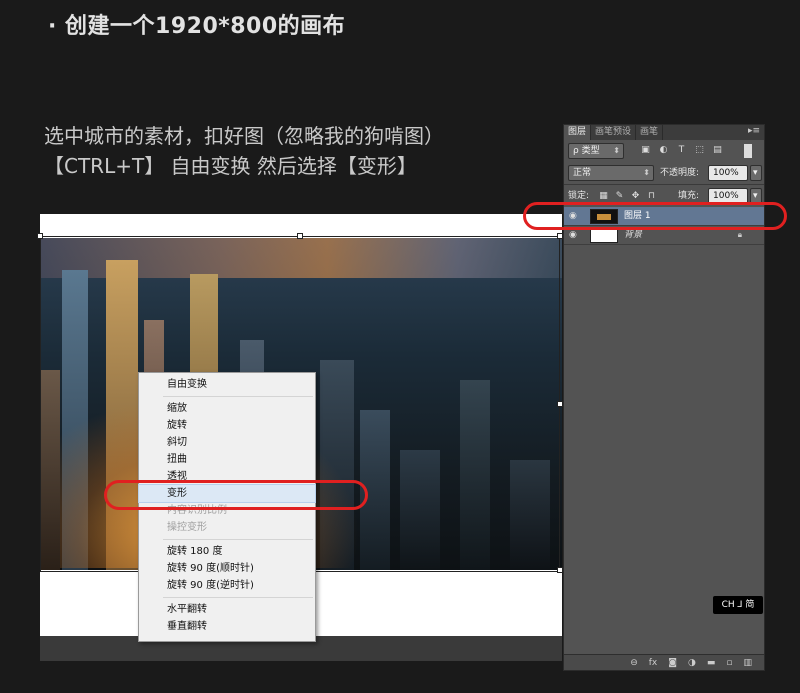 This screenshot has height=693, width=800. What do you see at coordinates (227, 408) in the screenshot?
I see `menu-item-scale: 缩放` at bounding box center [227, 408].